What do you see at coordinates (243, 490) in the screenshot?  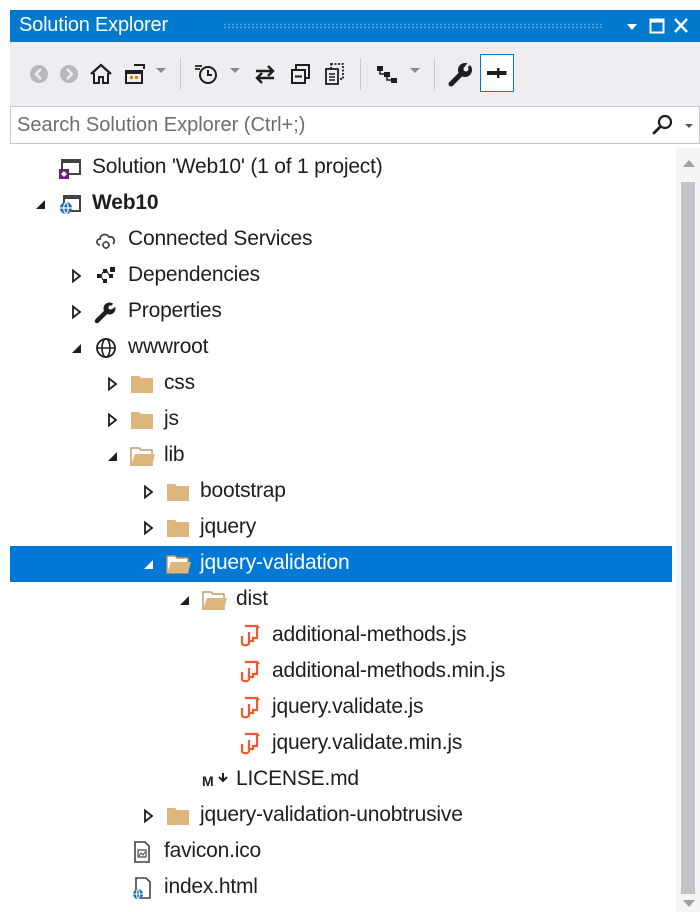 I see `tree-item-label: bootstrap` at bounding box center [243, 490].